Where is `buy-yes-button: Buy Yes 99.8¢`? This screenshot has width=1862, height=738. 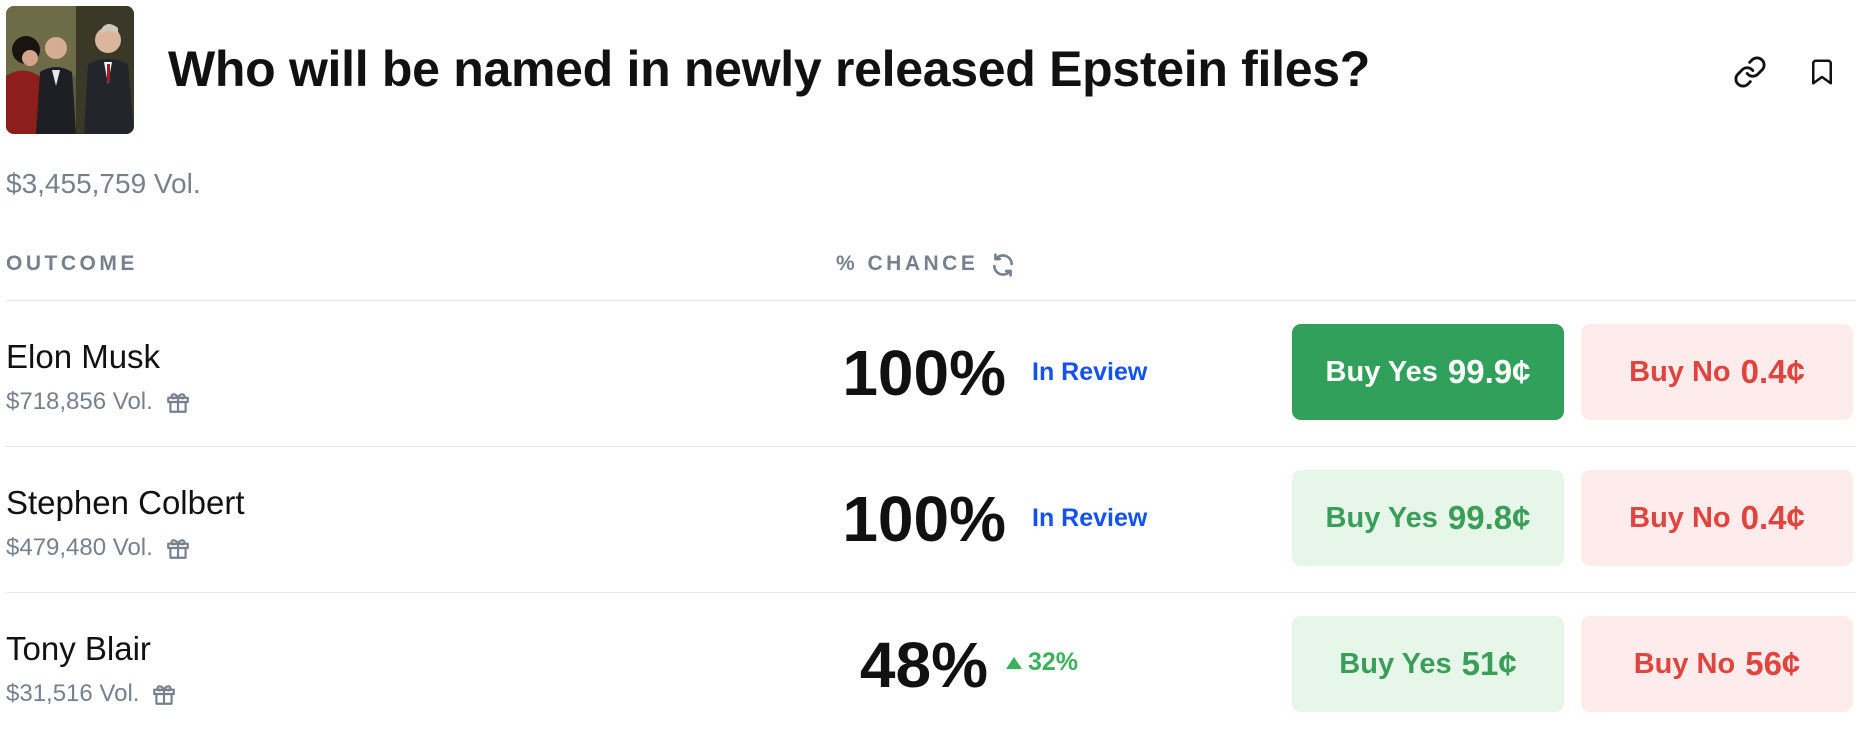 buy-yes-button: Buy Yes 99.8¢ is located at coordinates (1428, 518).